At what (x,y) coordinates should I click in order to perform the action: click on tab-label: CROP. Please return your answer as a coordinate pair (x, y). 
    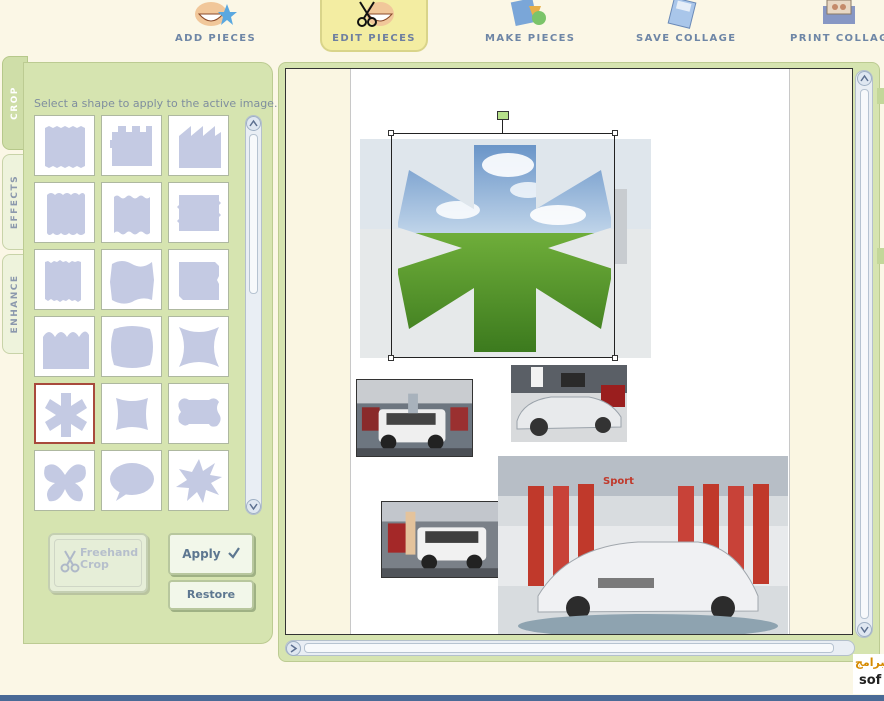
    Looking at the image, I should click on (15, 103).